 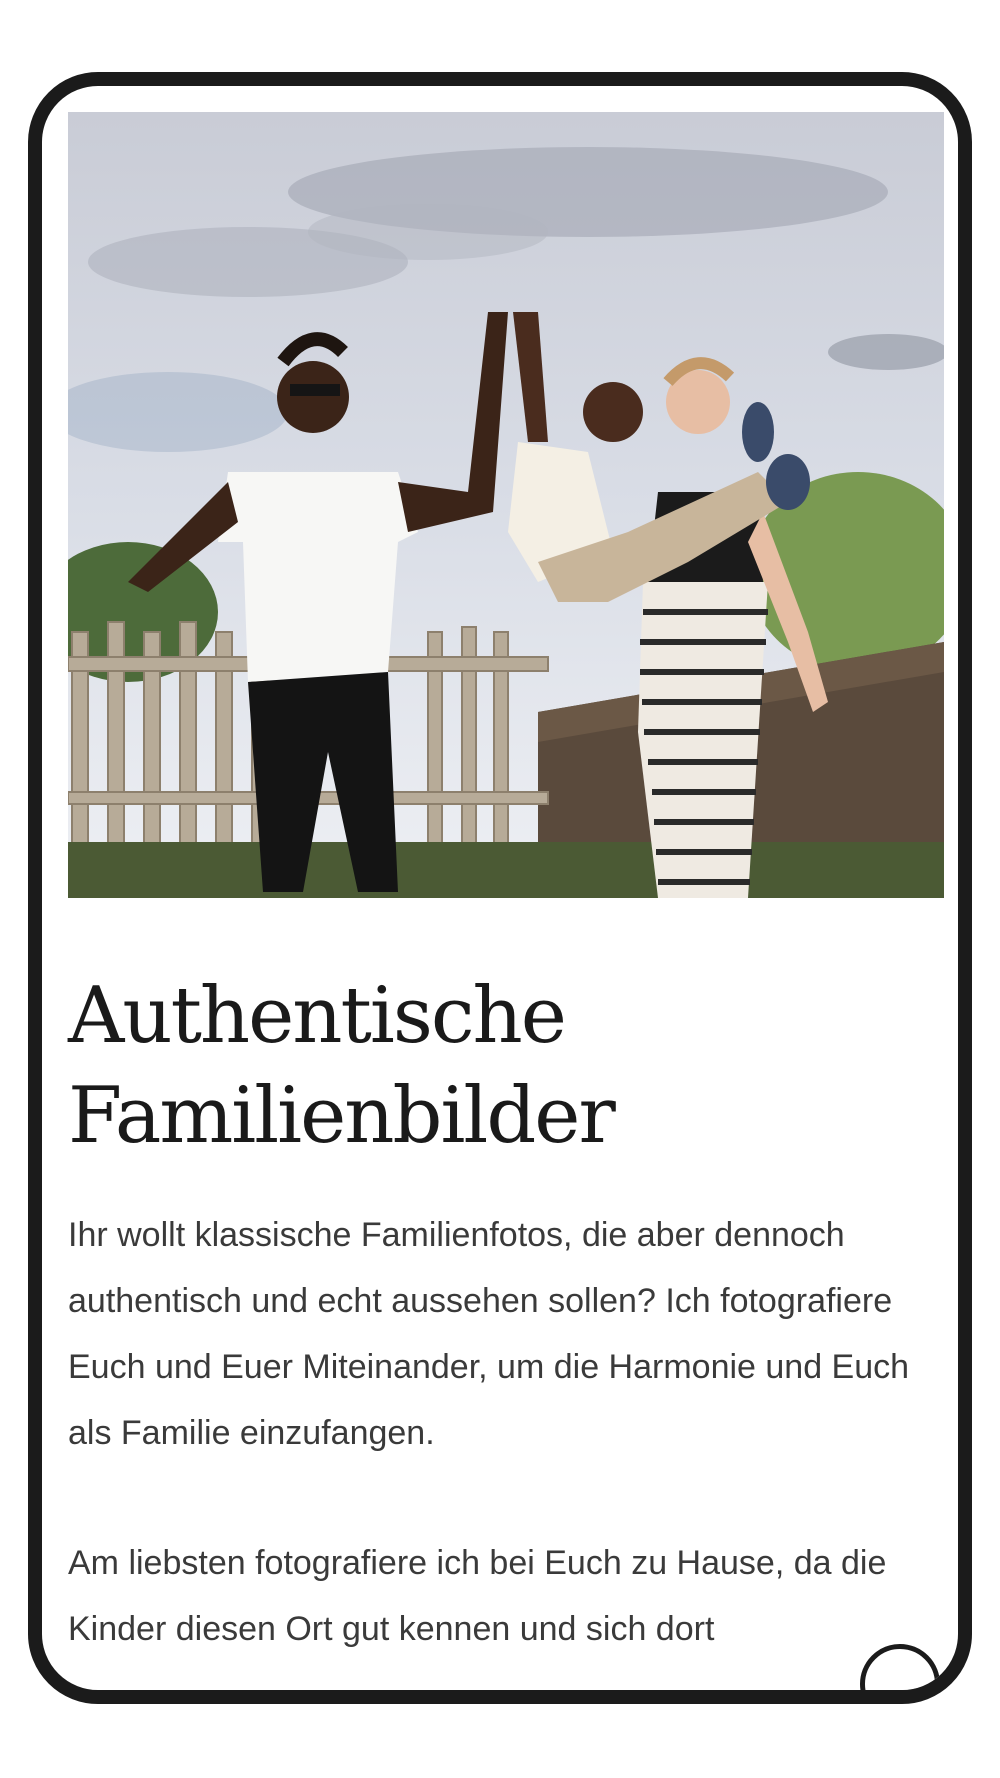 What do you see at coordinates (317, 1016) in the screenshot?
I see `section-title-line1: Authentische` at bounding box center [317, 1016].